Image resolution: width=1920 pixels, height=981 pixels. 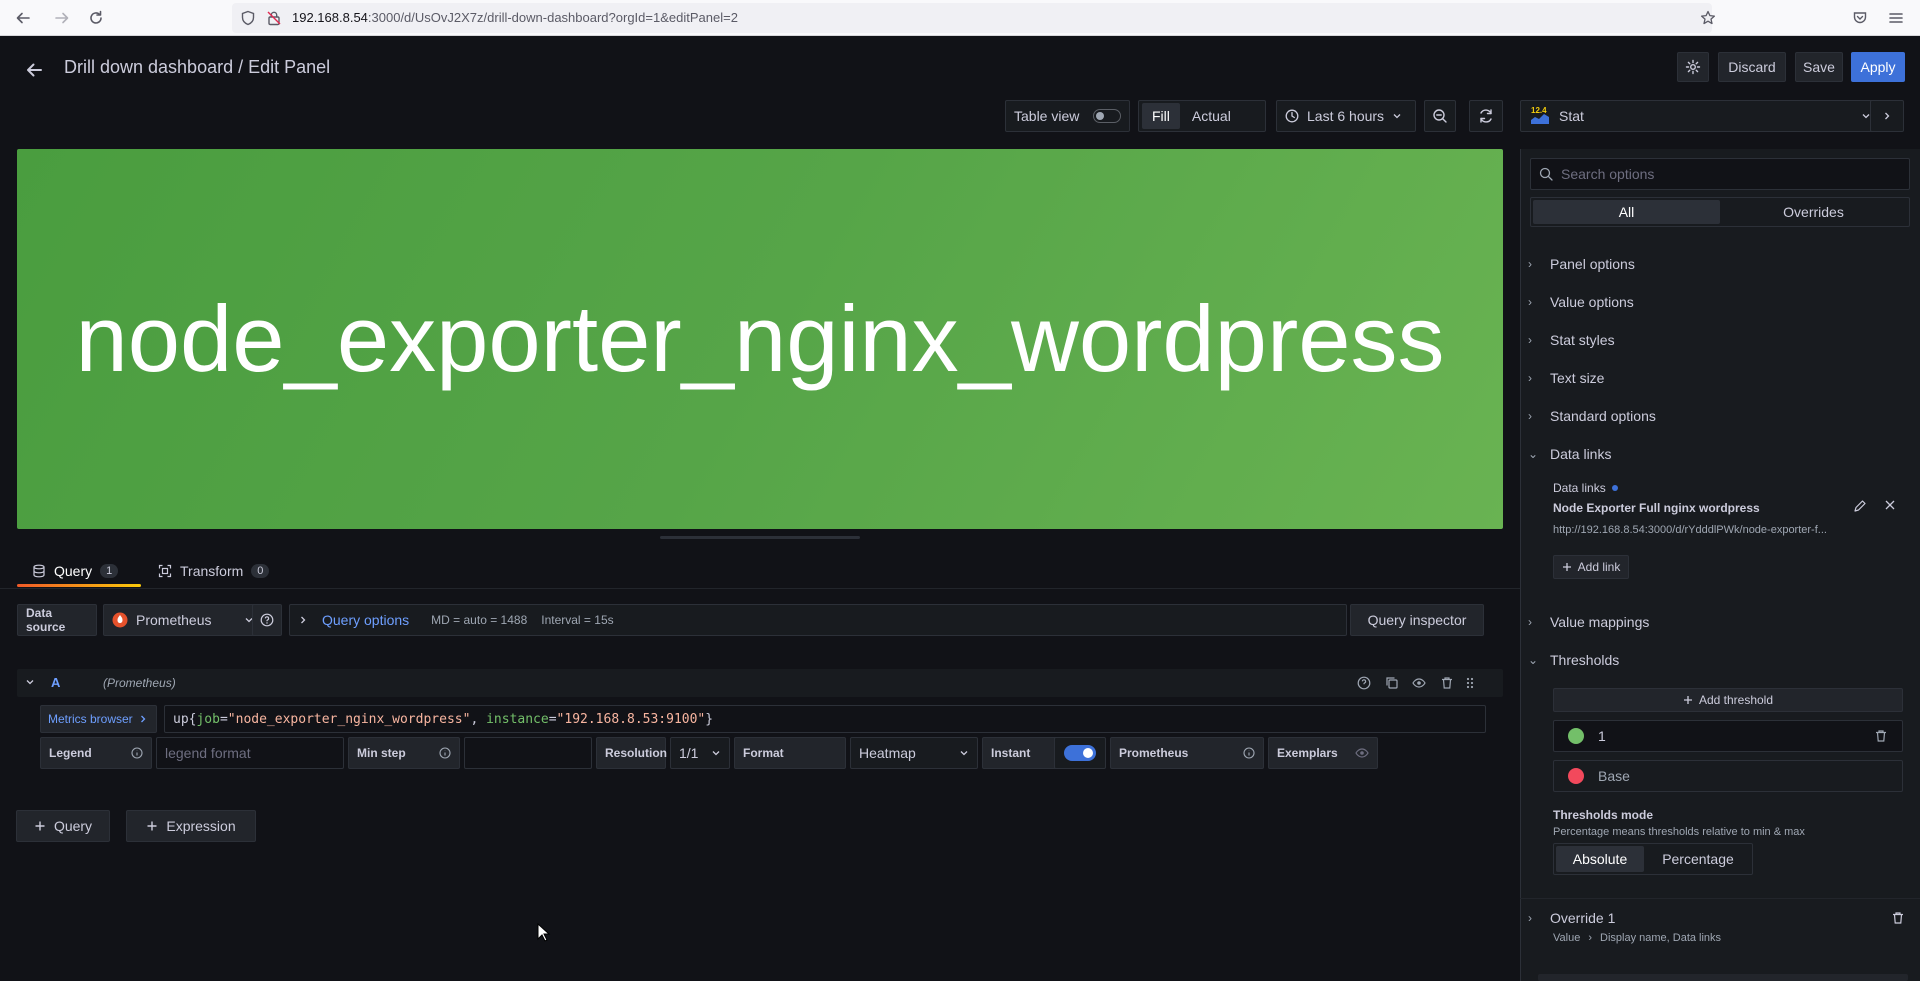 I want to click on drag-handle-icon, so click(x=1470, y=683).